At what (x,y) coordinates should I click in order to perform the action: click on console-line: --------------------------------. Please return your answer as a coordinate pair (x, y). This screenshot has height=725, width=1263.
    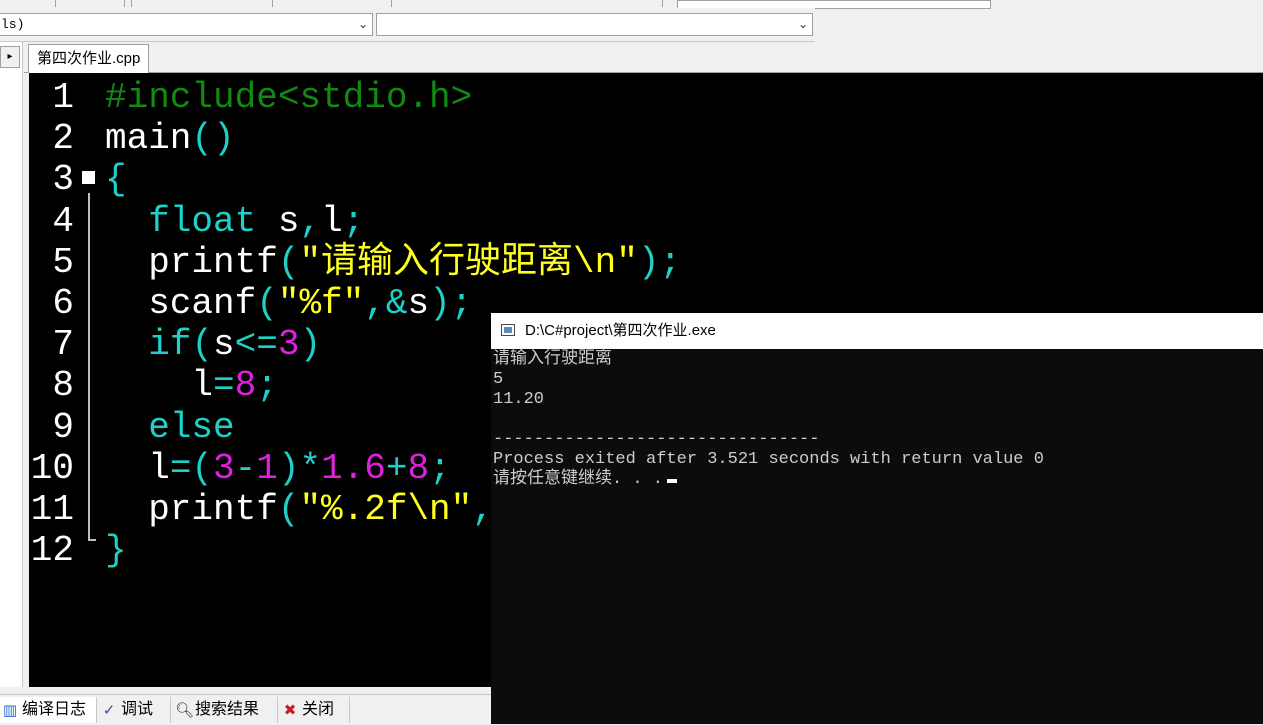
    Looking at the image, I should click on (656, 440).